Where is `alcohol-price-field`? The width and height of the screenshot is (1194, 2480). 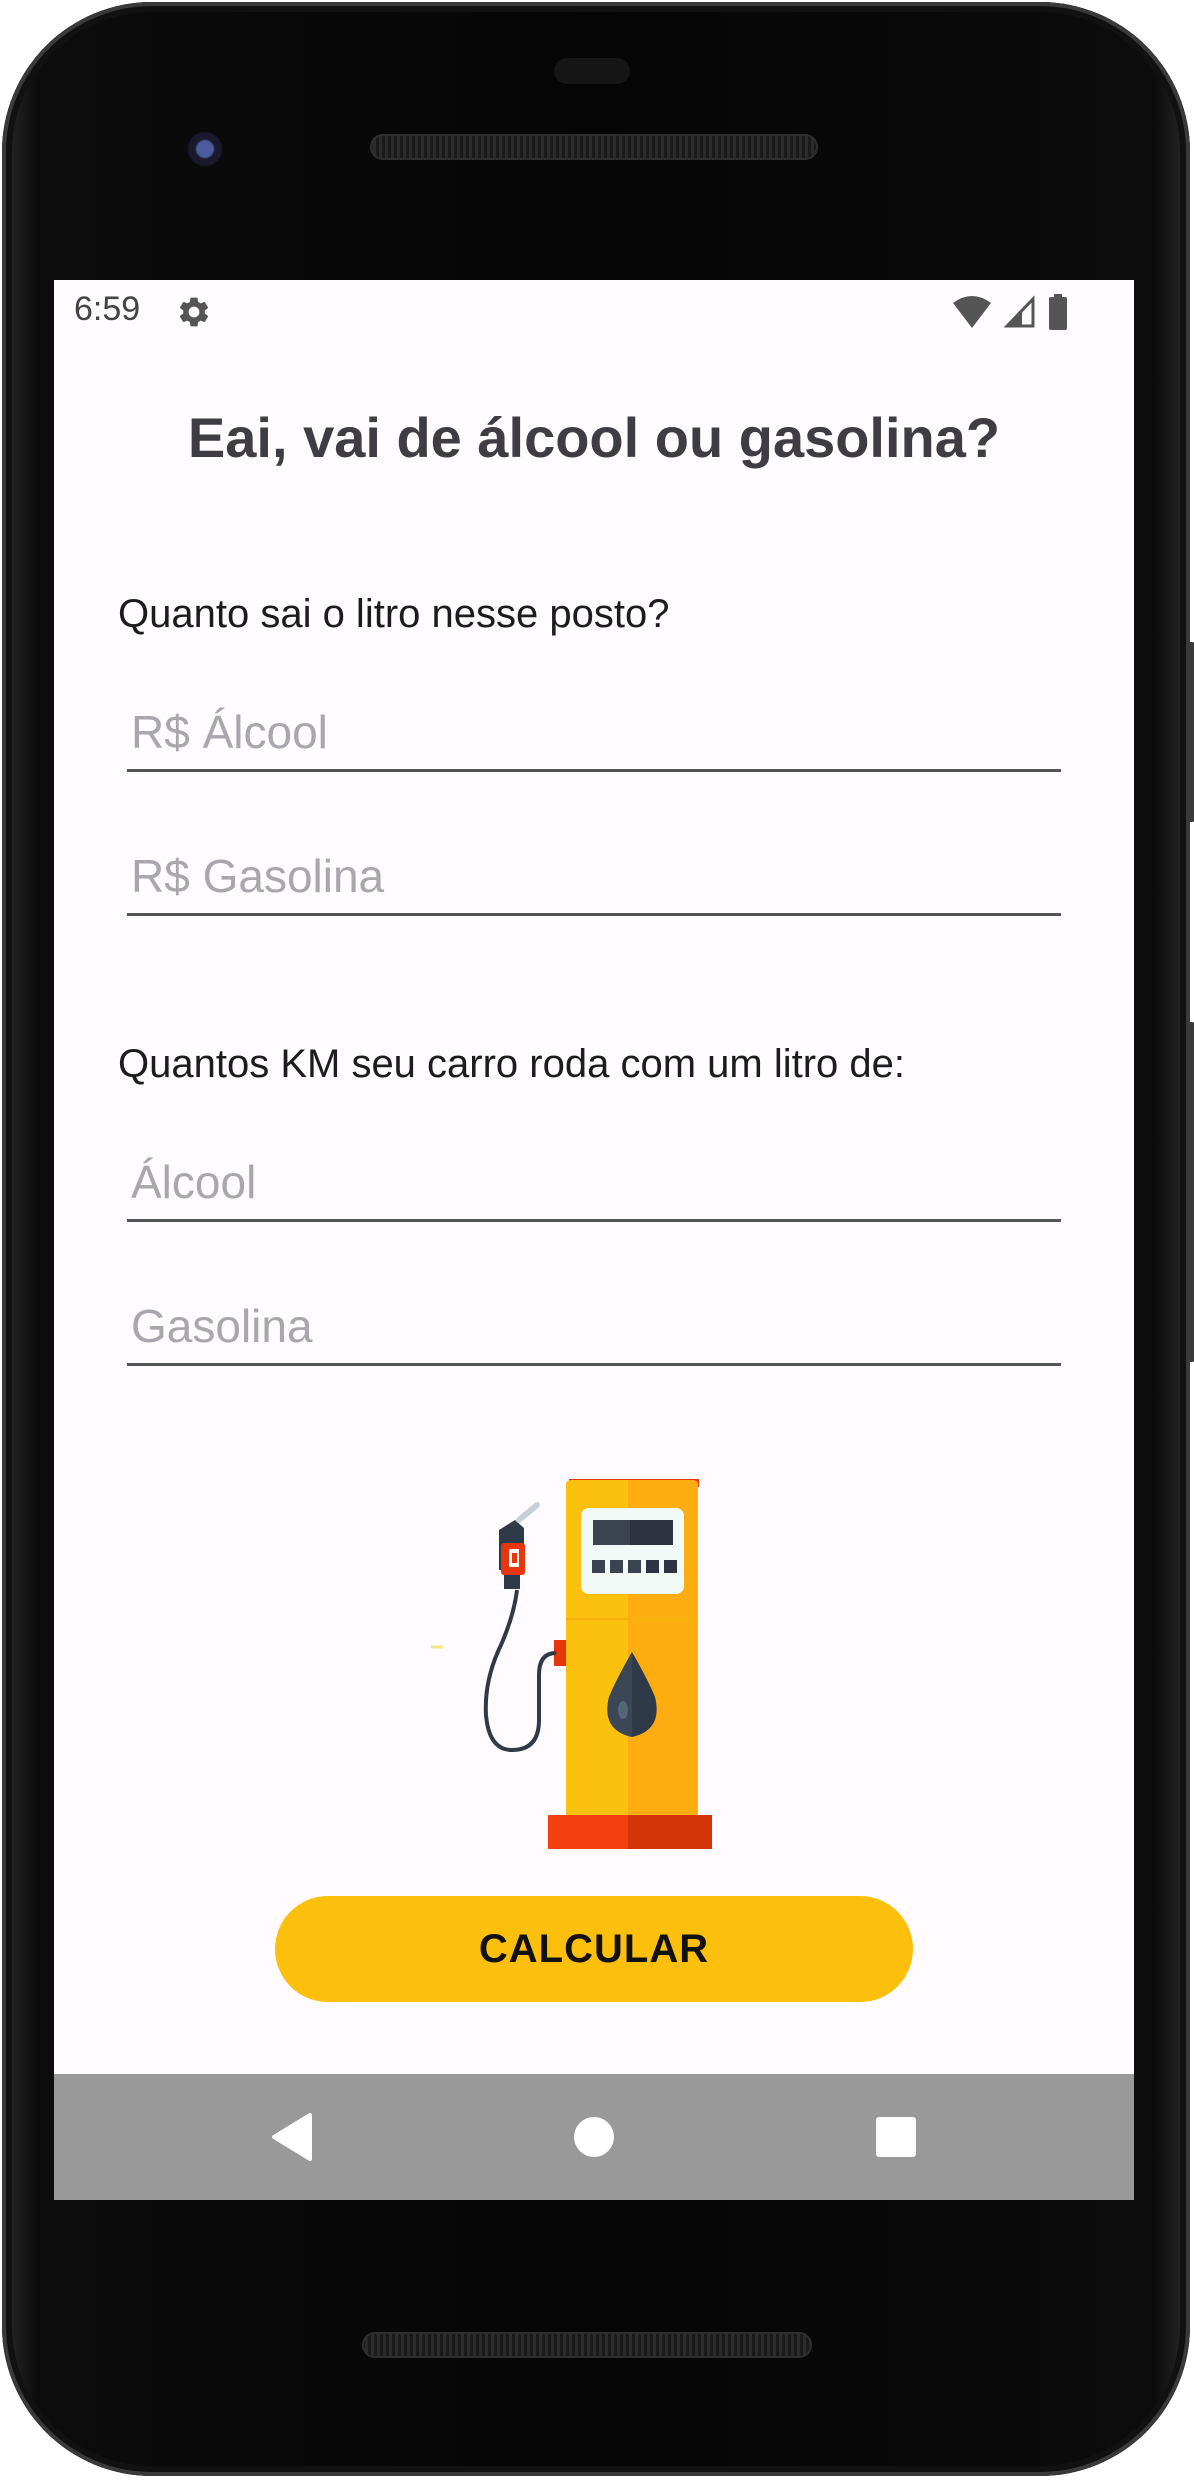 alcohol-price-field is located at coordinates (596, 733).